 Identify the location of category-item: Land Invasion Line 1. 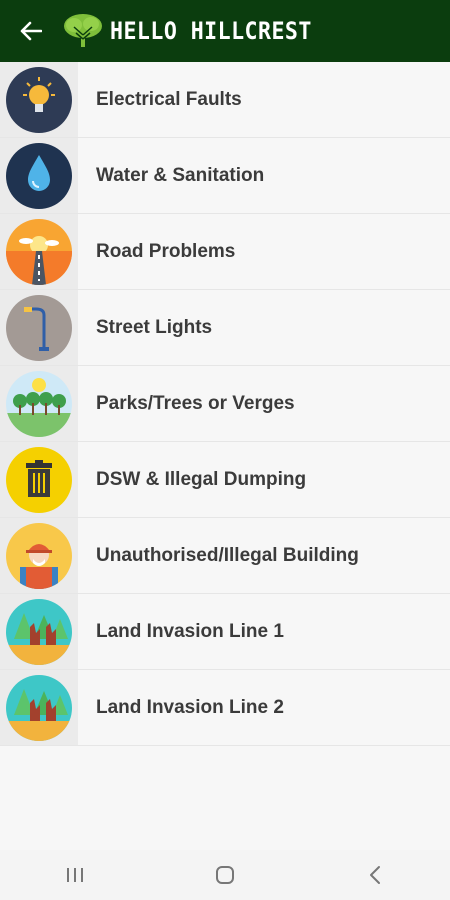
(225, 632).